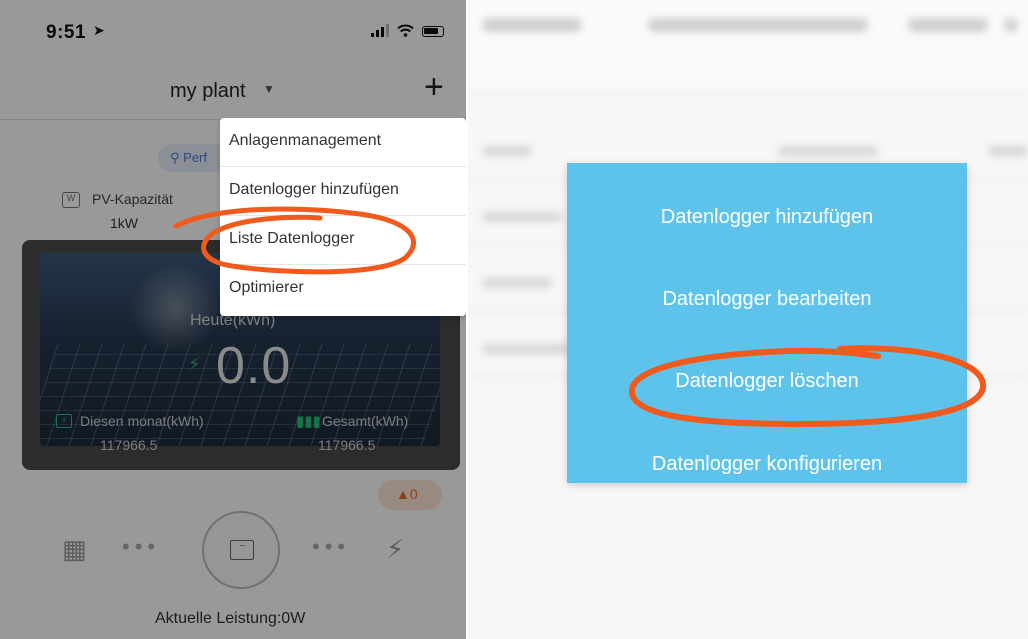 This screenshot has height=639, width=1028. I want to click on annotation-circle-left, so click(295, 240).